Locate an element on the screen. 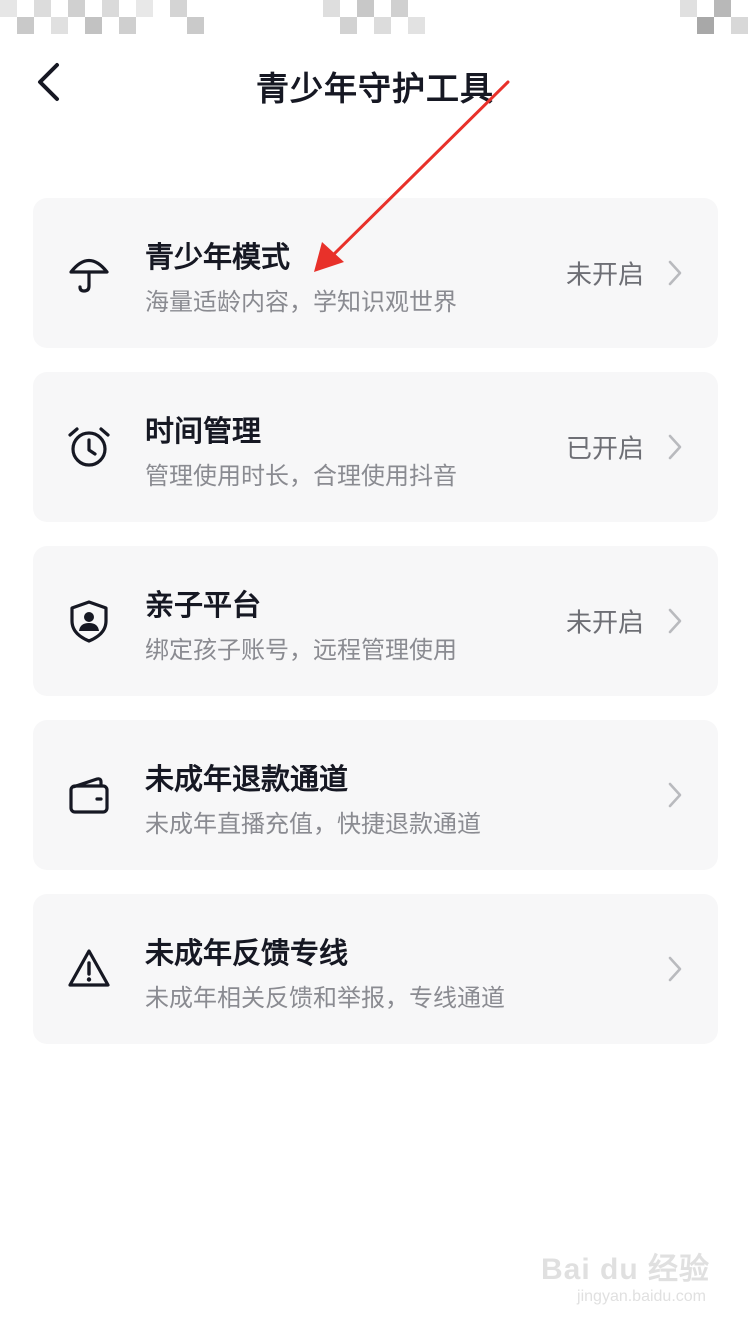 This screenshot has width=750, height=1334. status-bar is located at coordinates (375, 17).